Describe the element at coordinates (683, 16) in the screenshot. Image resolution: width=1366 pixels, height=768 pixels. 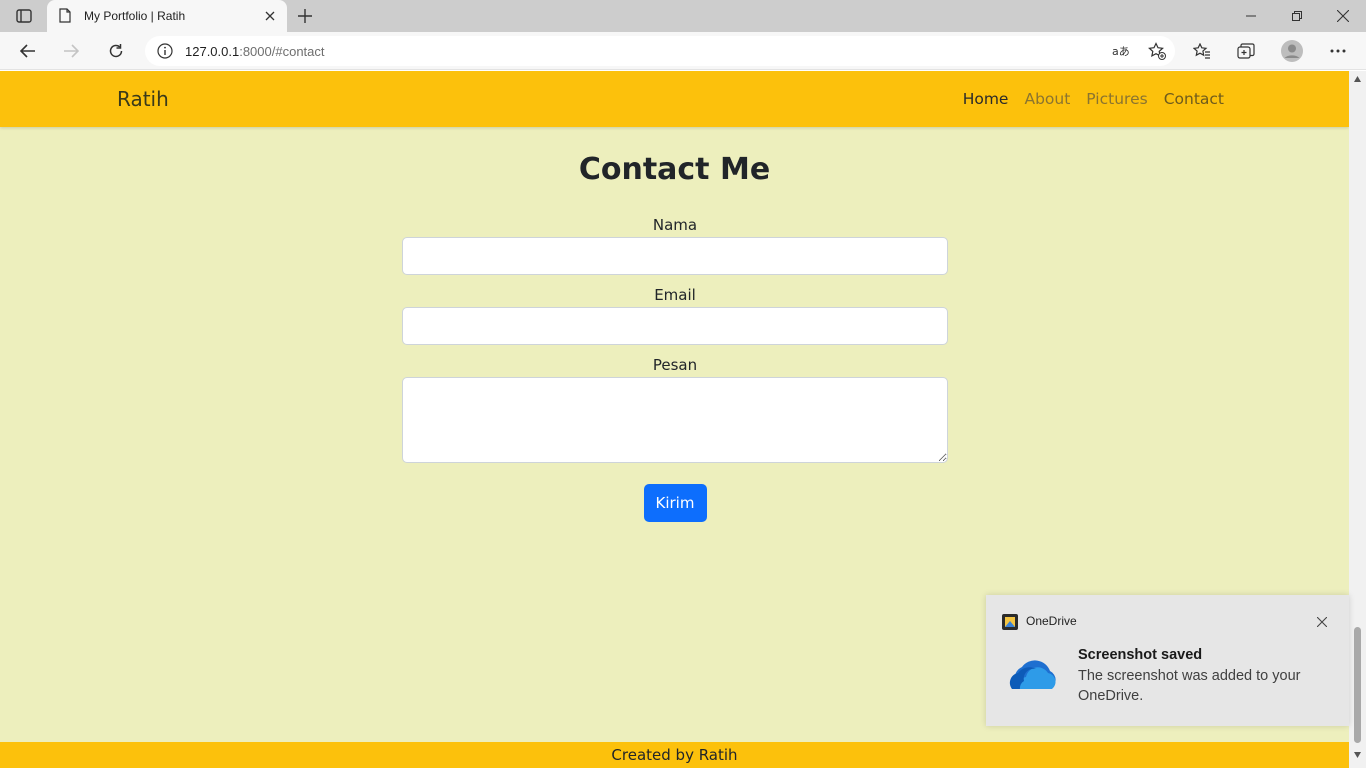
I see `tab-strip: My Portfolio | Ratih` at that location.